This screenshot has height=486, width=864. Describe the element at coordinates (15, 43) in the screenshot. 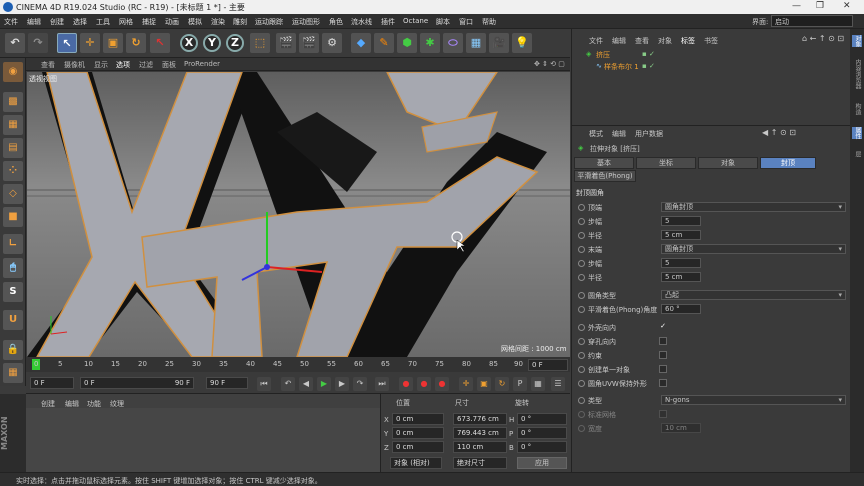

I see `undo-icon: ↶` at that location.